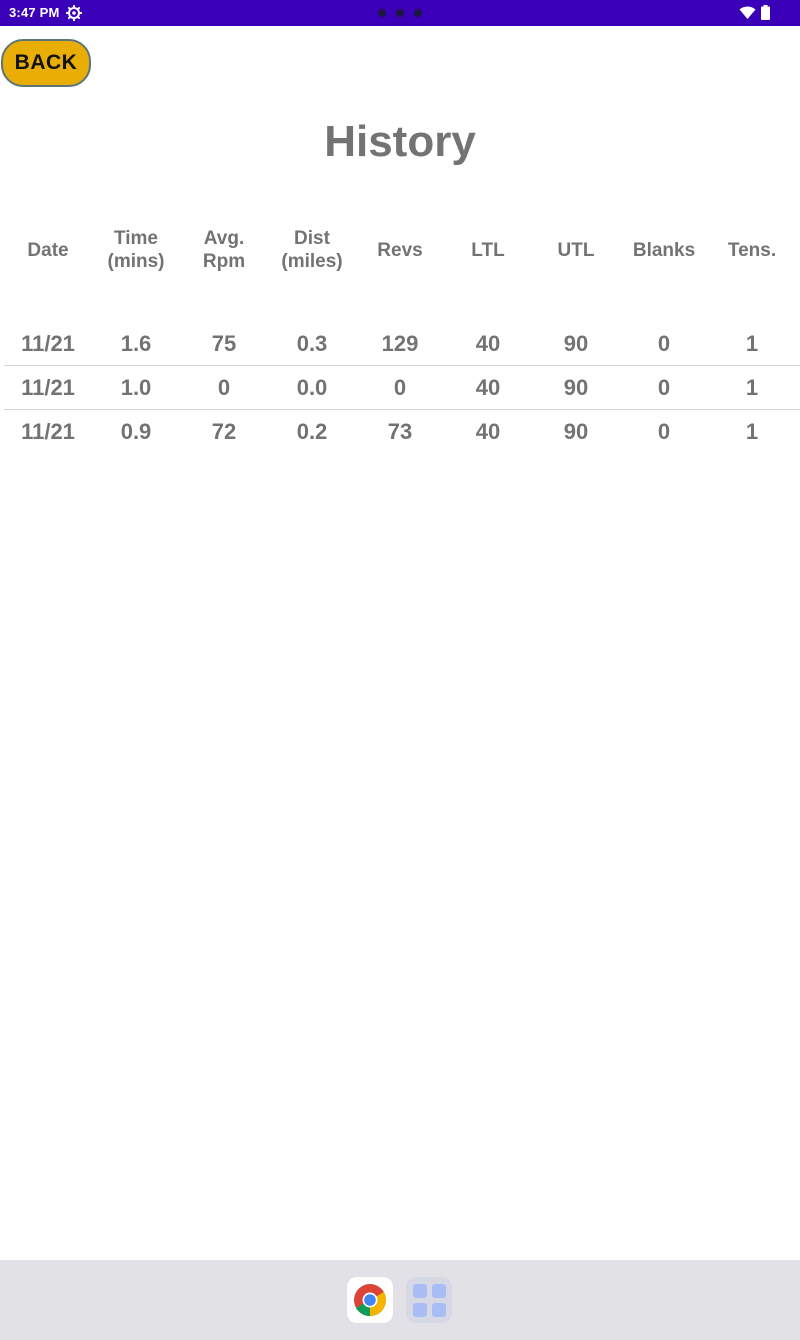 This screenshot has width=800, height=1340. I want to click on bottom-dock, so click(400, 1300).